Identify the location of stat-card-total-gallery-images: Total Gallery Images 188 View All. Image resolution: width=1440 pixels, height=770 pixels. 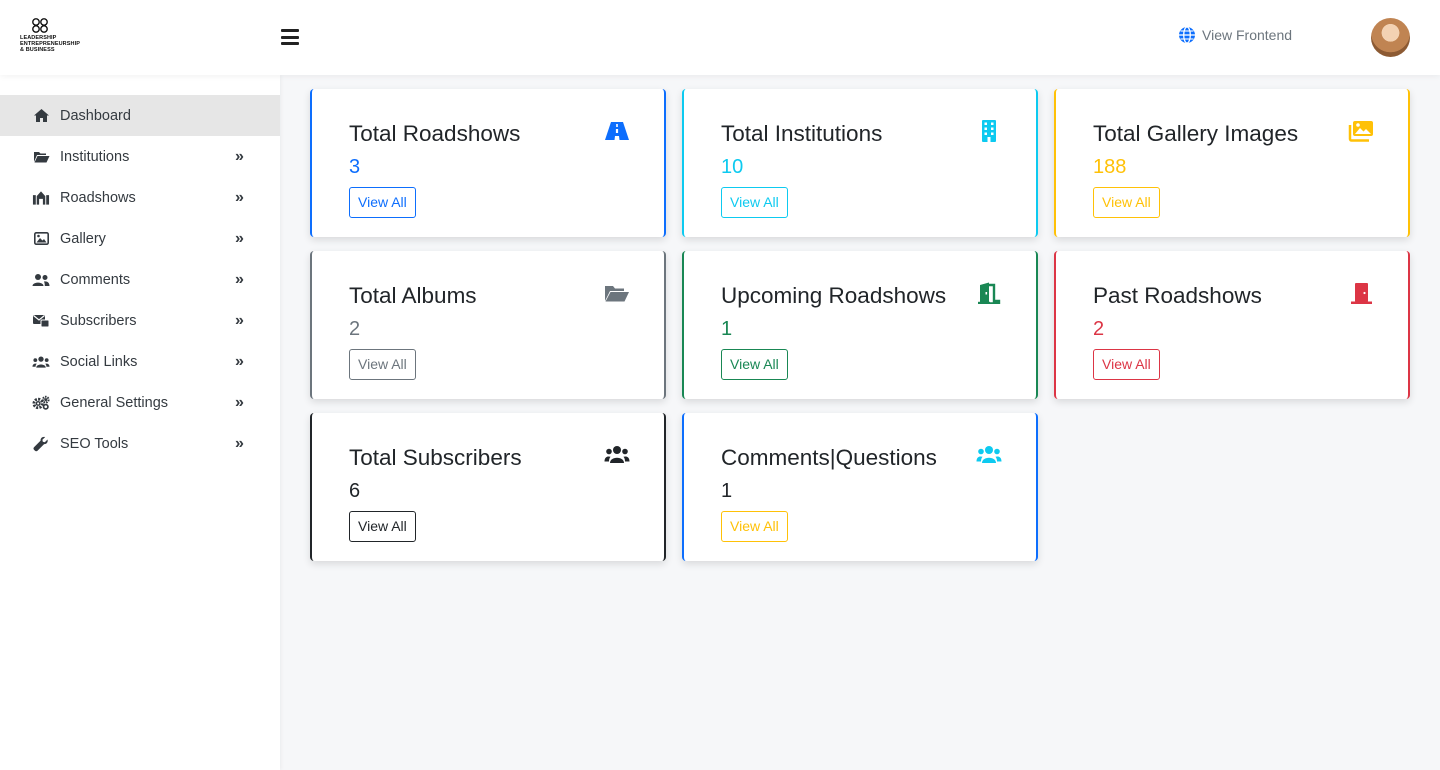
(1232, 163).